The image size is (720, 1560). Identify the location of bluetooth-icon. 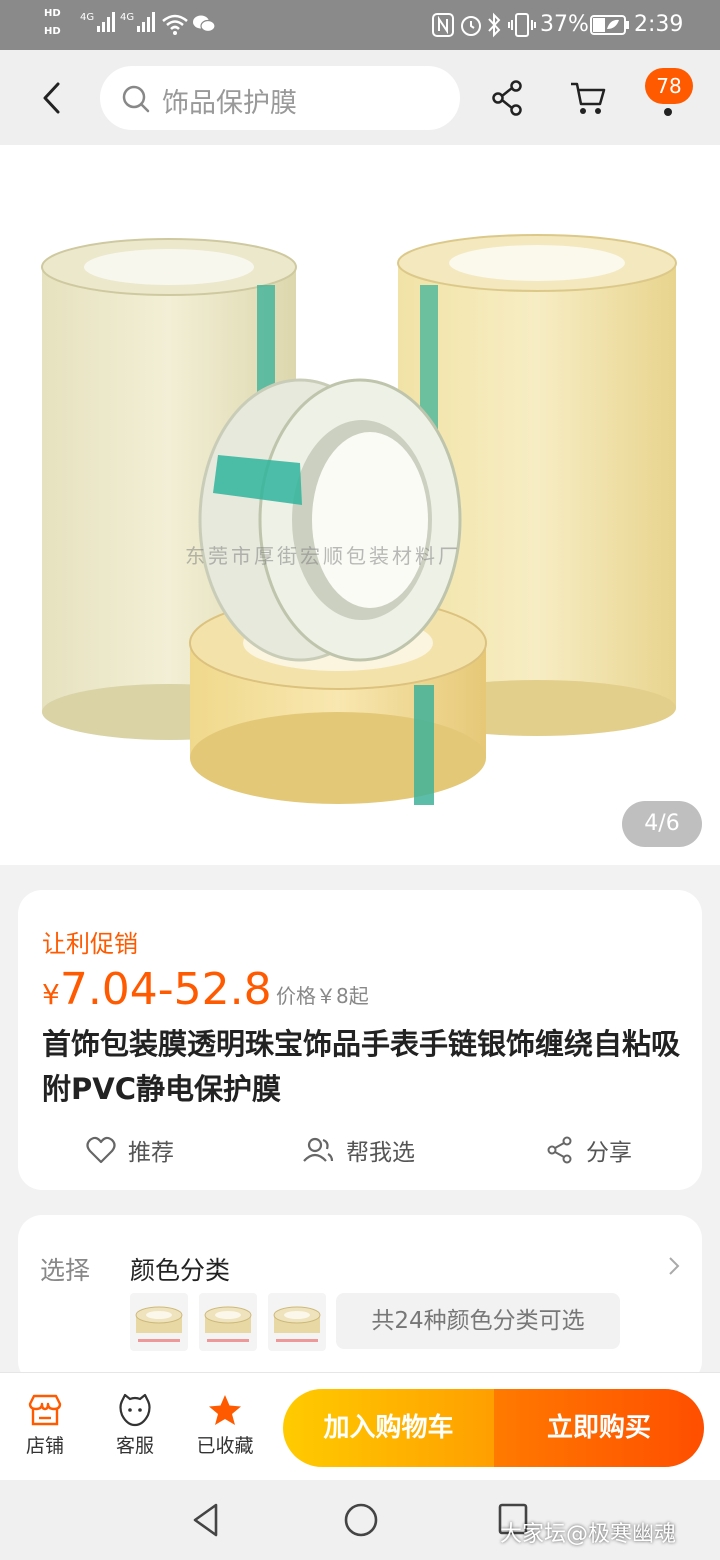
(494, 25).